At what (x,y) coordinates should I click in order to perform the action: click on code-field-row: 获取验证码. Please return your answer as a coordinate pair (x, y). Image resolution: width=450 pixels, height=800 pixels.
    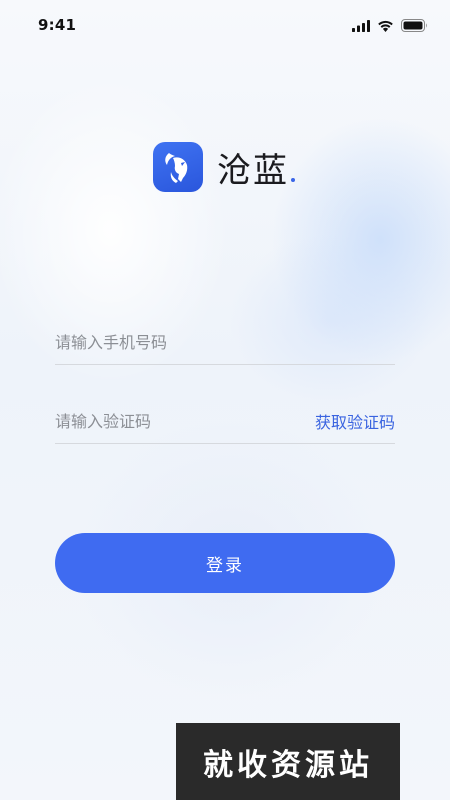
    Looking at the image, I should click on (225, 421).